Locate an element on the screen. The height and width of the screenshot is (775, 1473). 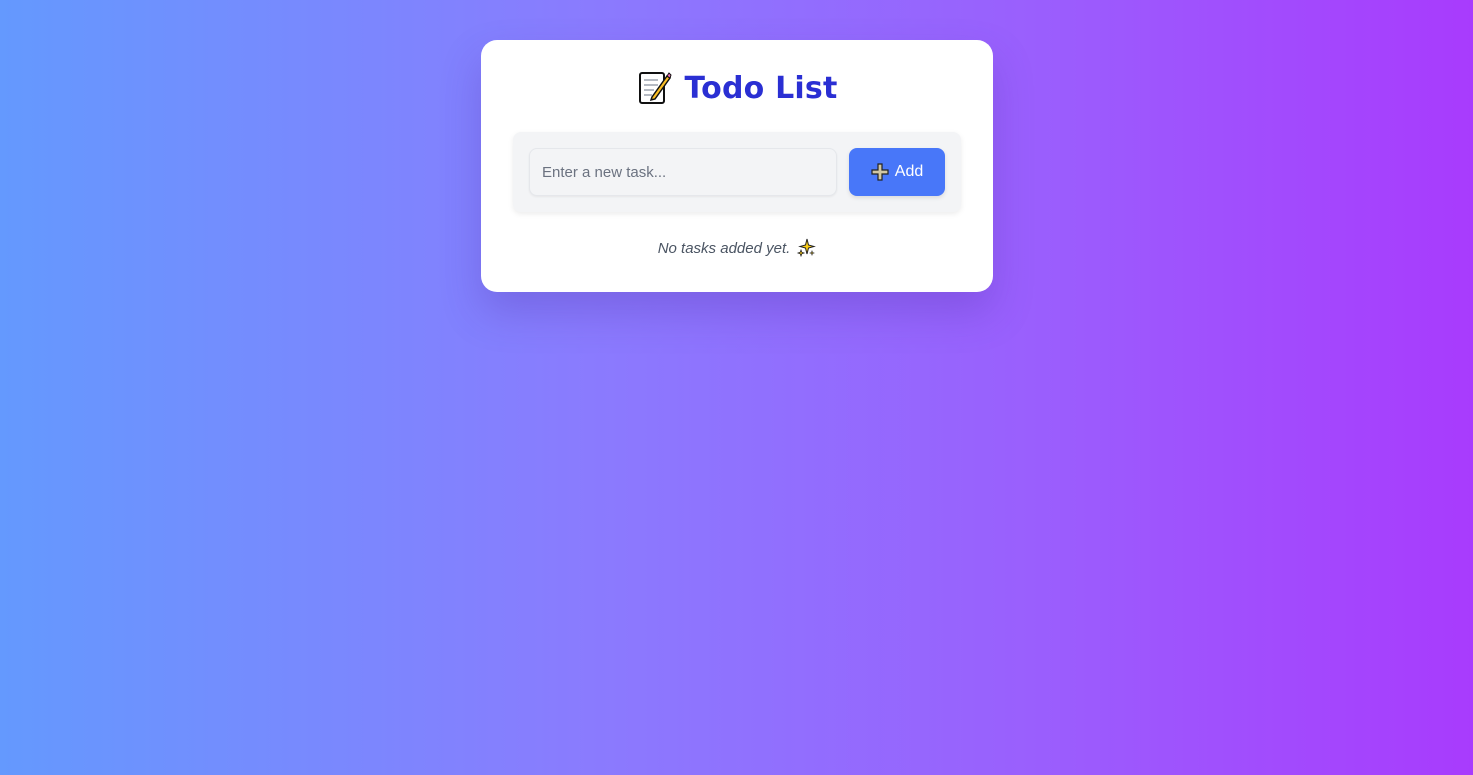
add-button: Add is located at coordinates (897, 172).